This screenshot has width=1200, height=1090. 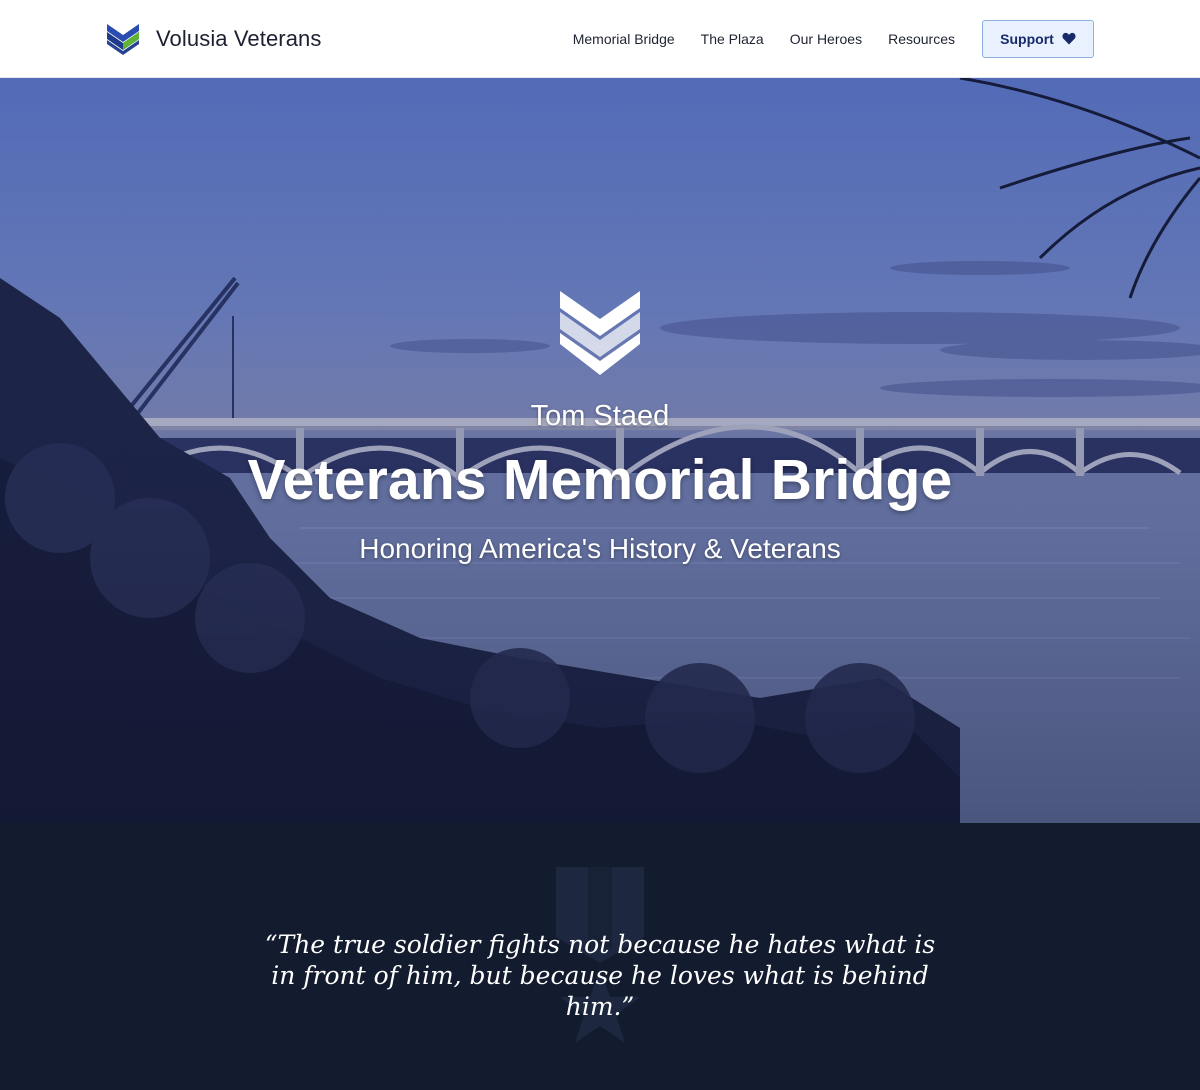 I want to click on brand-name: Volusia Veterans, so click(x=239, y=38).